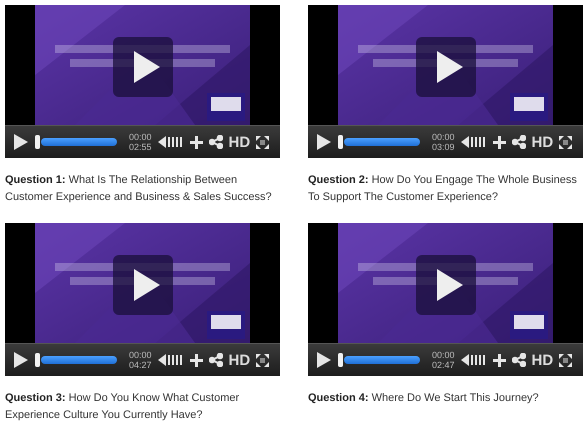 This screenshot has width=585, height=425. Describe the element at coordinates (443, 365) in the screenshot. I see `duration-time: 02:47` at that location.